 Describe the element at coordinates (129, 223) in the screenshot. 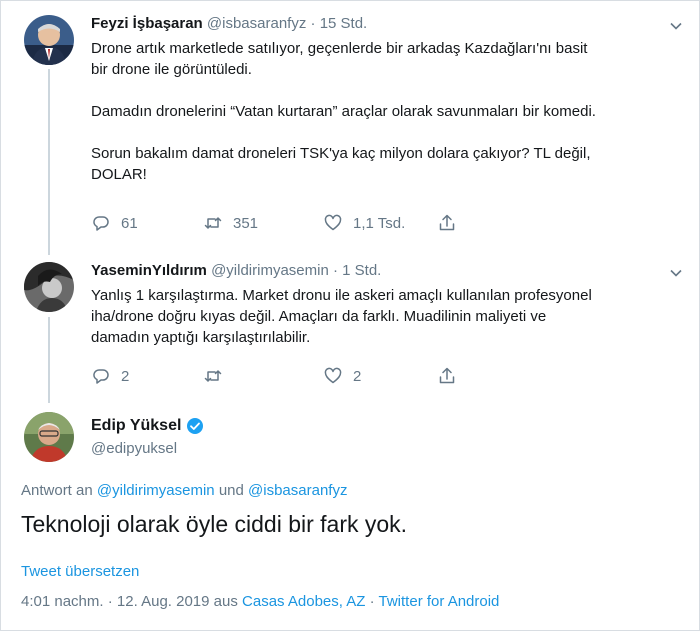

I see `reply-count: 61` at that location.